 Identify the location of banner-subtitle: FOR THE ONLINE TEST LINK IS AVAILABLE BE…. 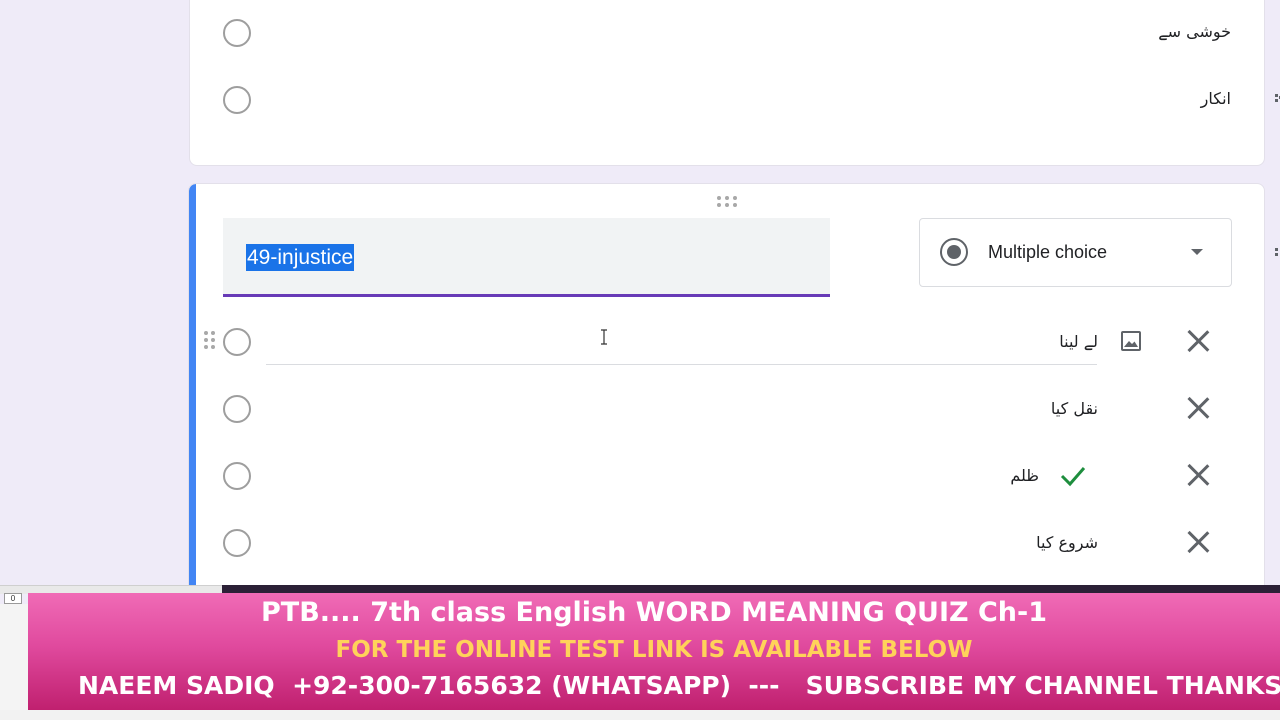
(654, 650).